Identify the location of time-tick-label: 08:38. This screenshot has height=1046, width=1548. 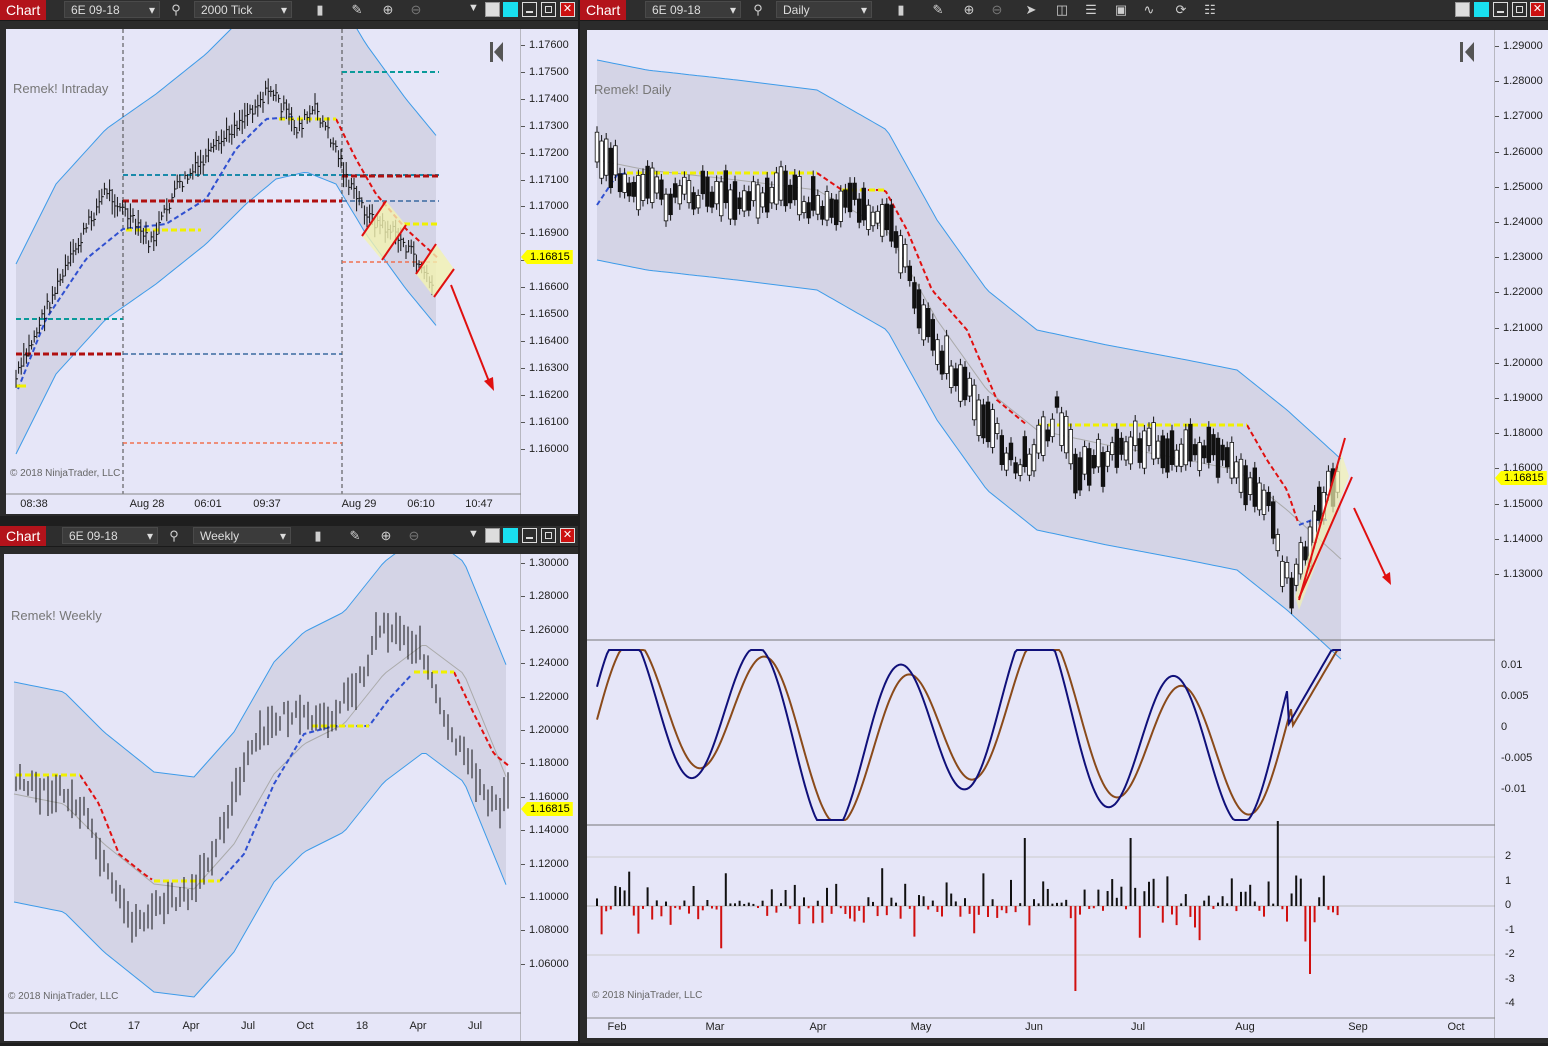
(34, 504).